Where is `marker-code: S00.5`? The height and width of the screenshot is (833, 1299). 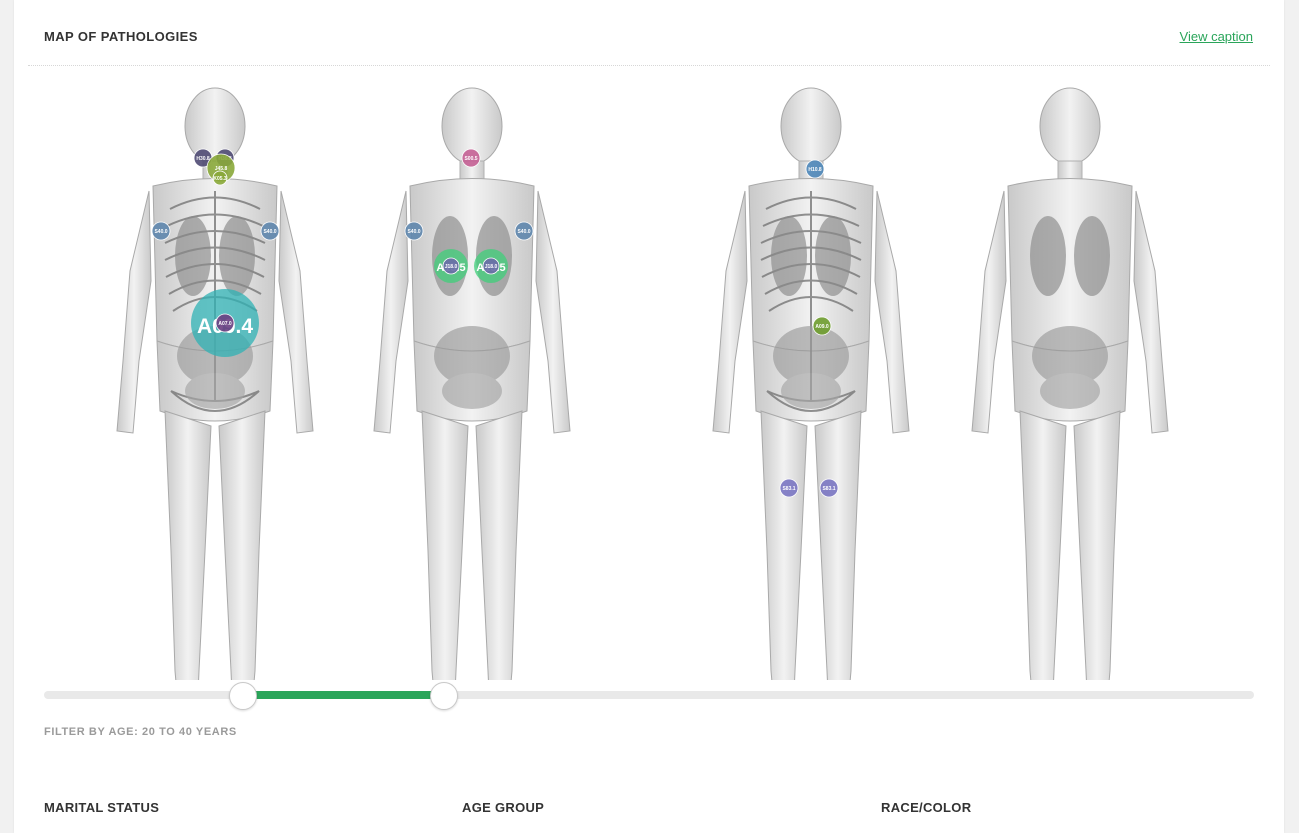 marker-code: S00.5 is located at coordinates (470, 159).